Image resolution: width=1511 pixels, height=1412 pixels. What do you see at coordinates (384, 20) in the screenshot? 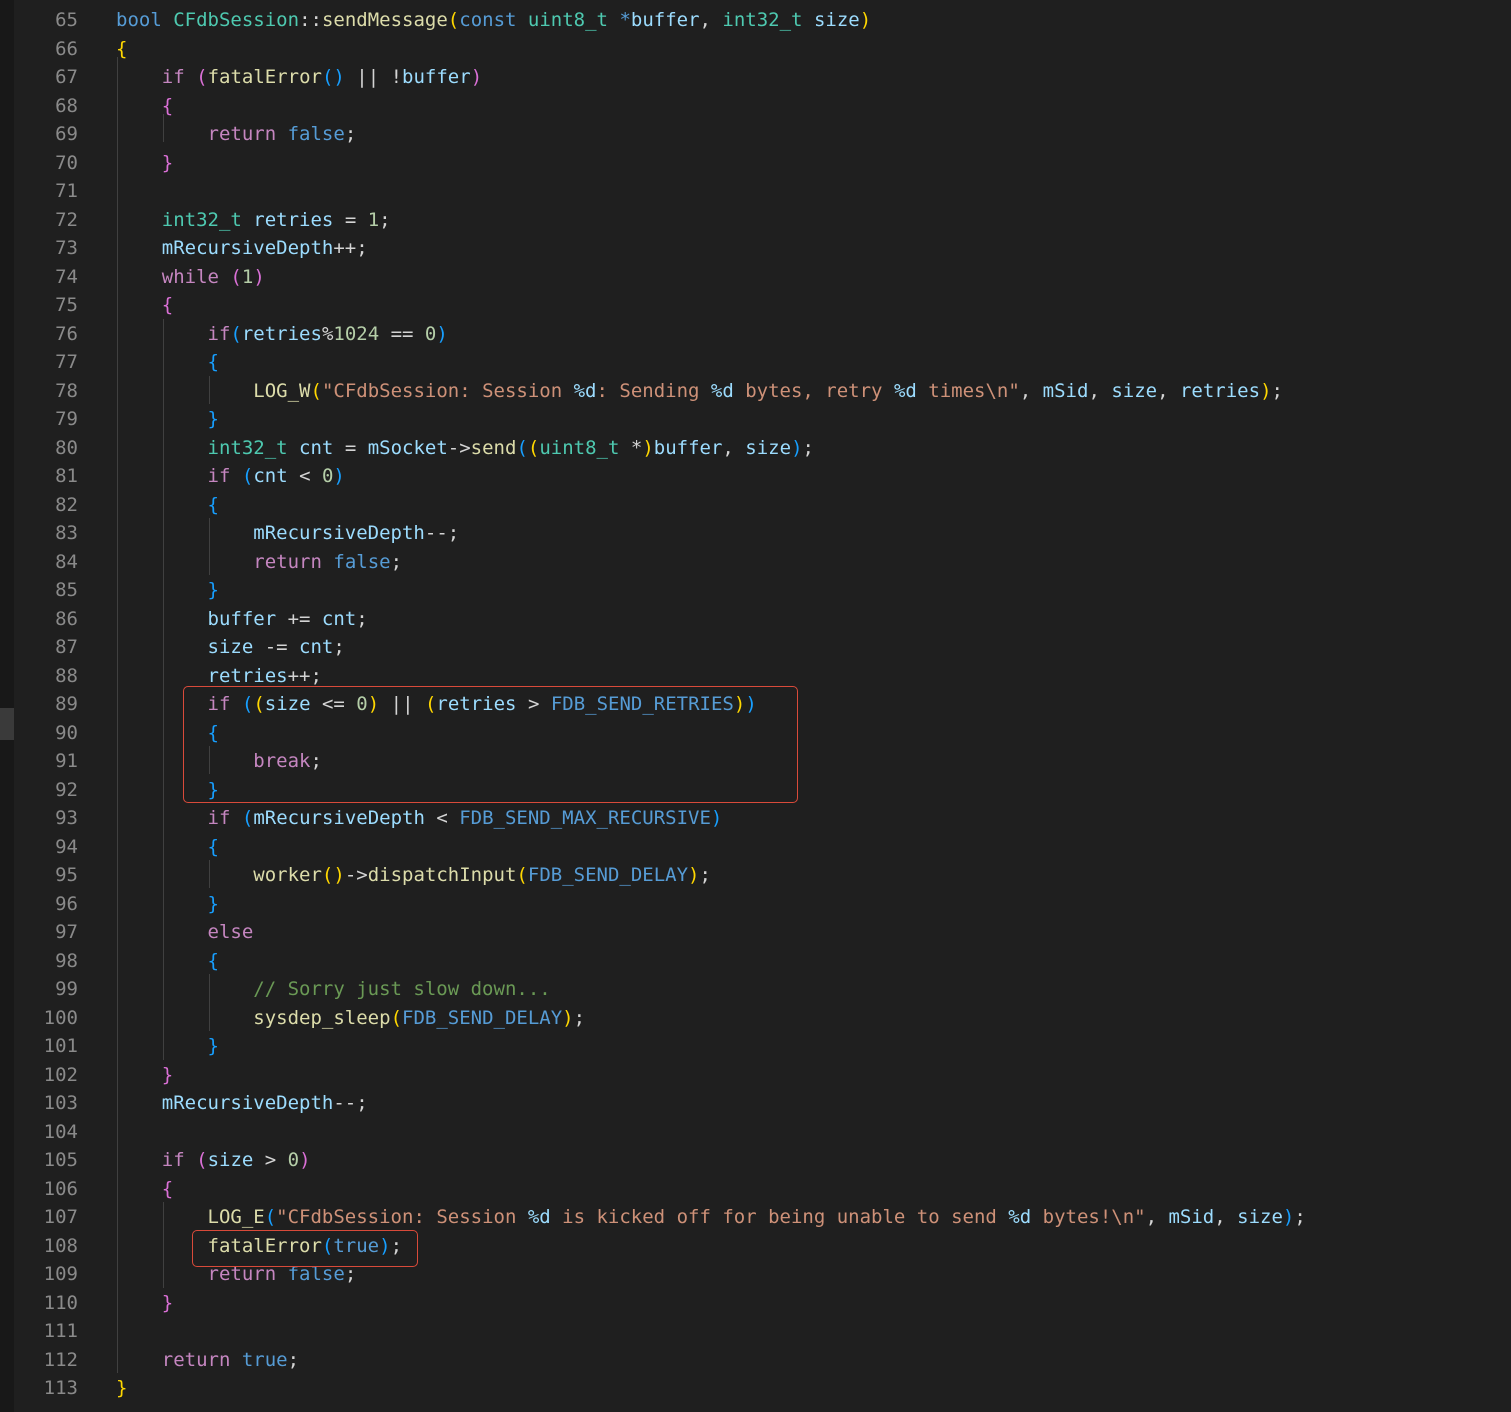
I see `code-token: sendMessage` at bounding box center [384, 20].